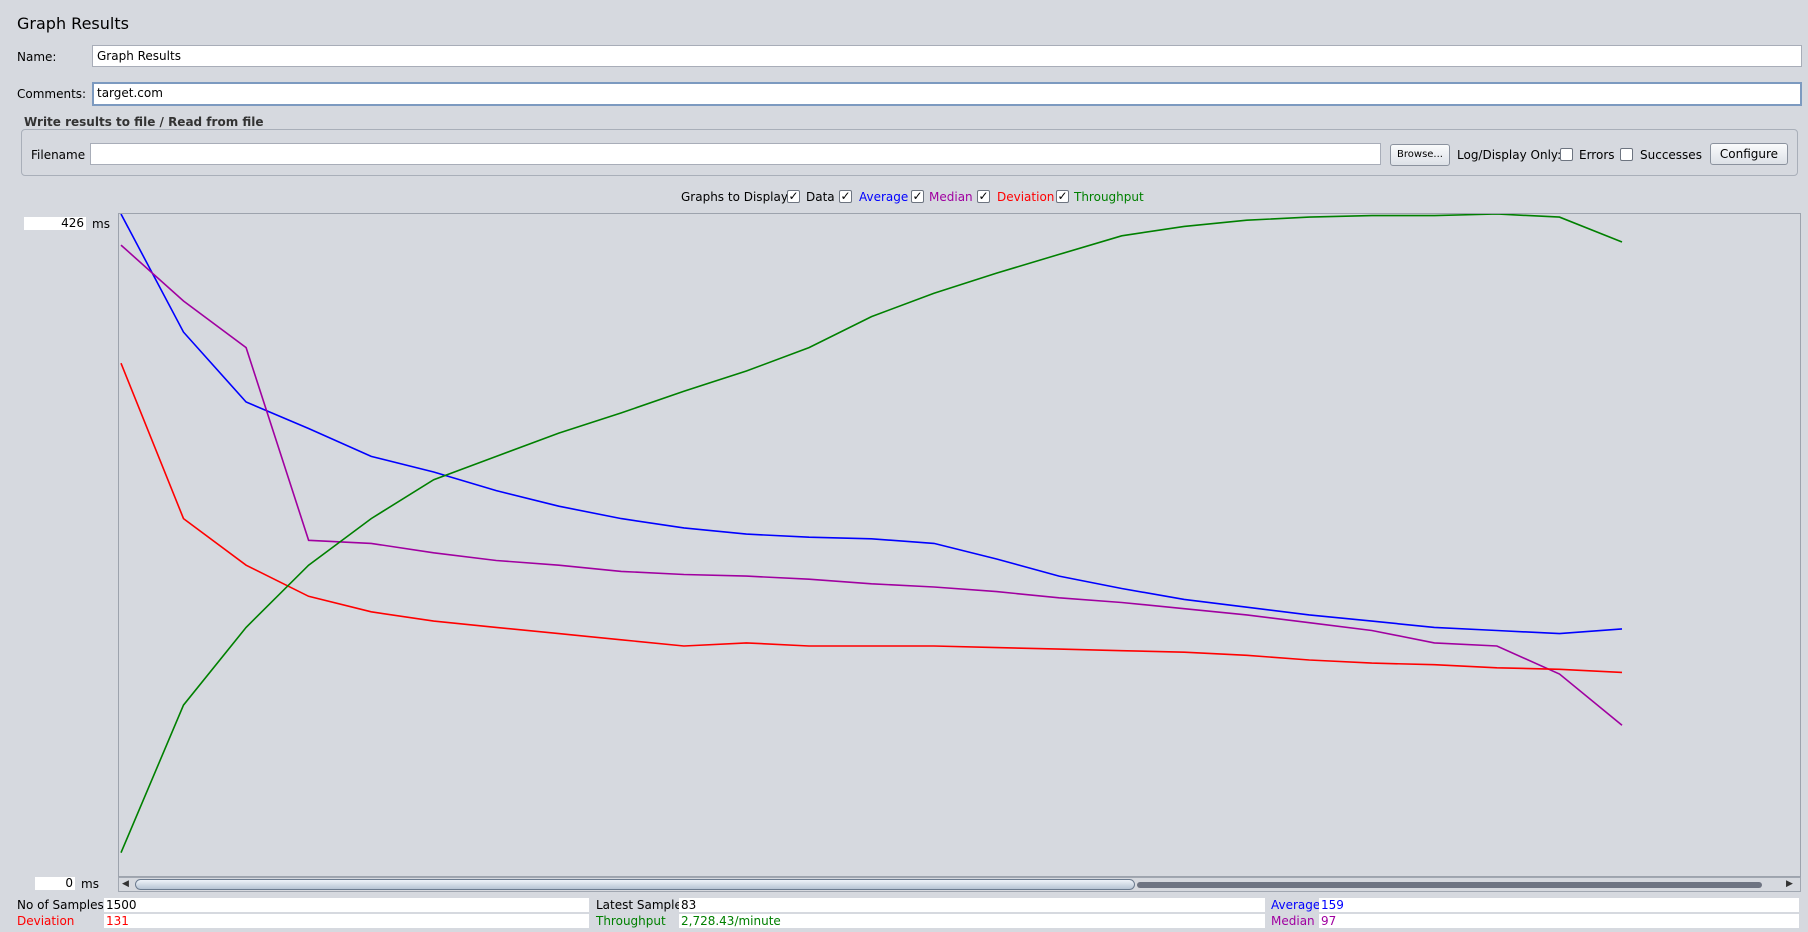 The height and width of the screenshot is (932, 1808). Describe the element at coordinates (1671, 155) in the screenshot. I see `successes-label: Successes` at that location.